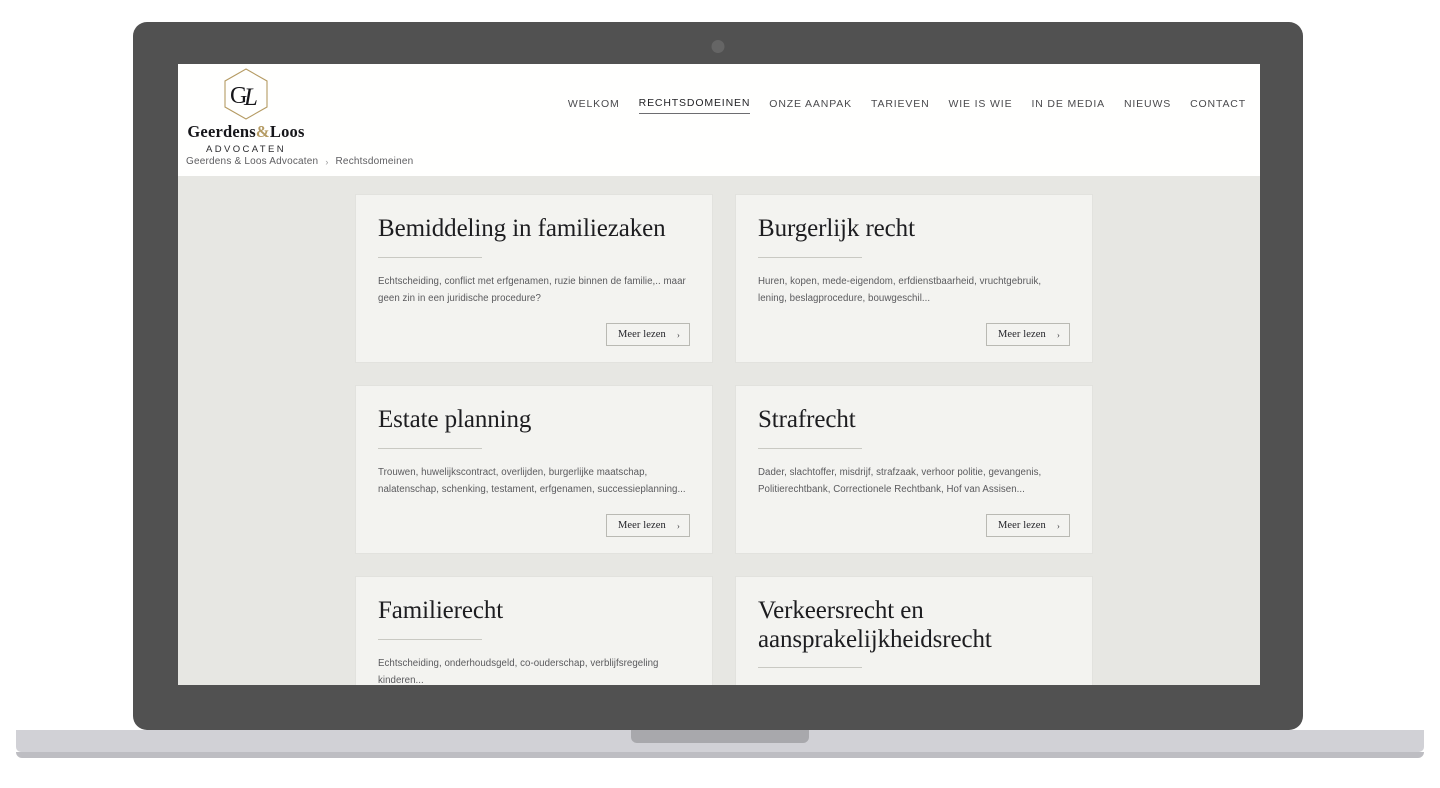 This screenshot has height=788, width=1440. Describe the element at coordinates (718, 46) in the screenshot. I see `webcam-icon` at that location.